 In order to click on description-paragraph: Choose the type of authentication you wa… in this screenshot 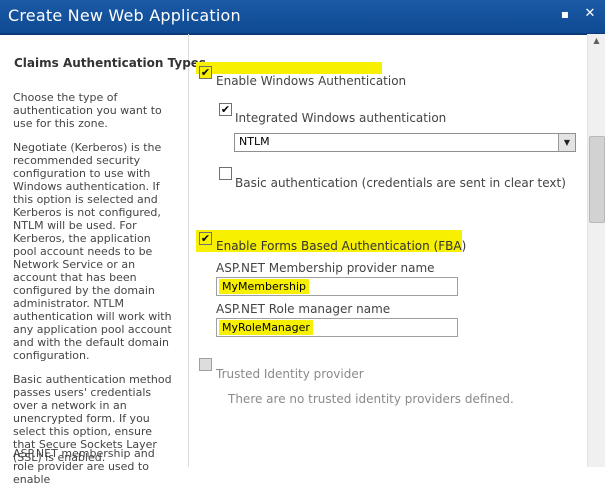, I will do `click(87, 110)`.